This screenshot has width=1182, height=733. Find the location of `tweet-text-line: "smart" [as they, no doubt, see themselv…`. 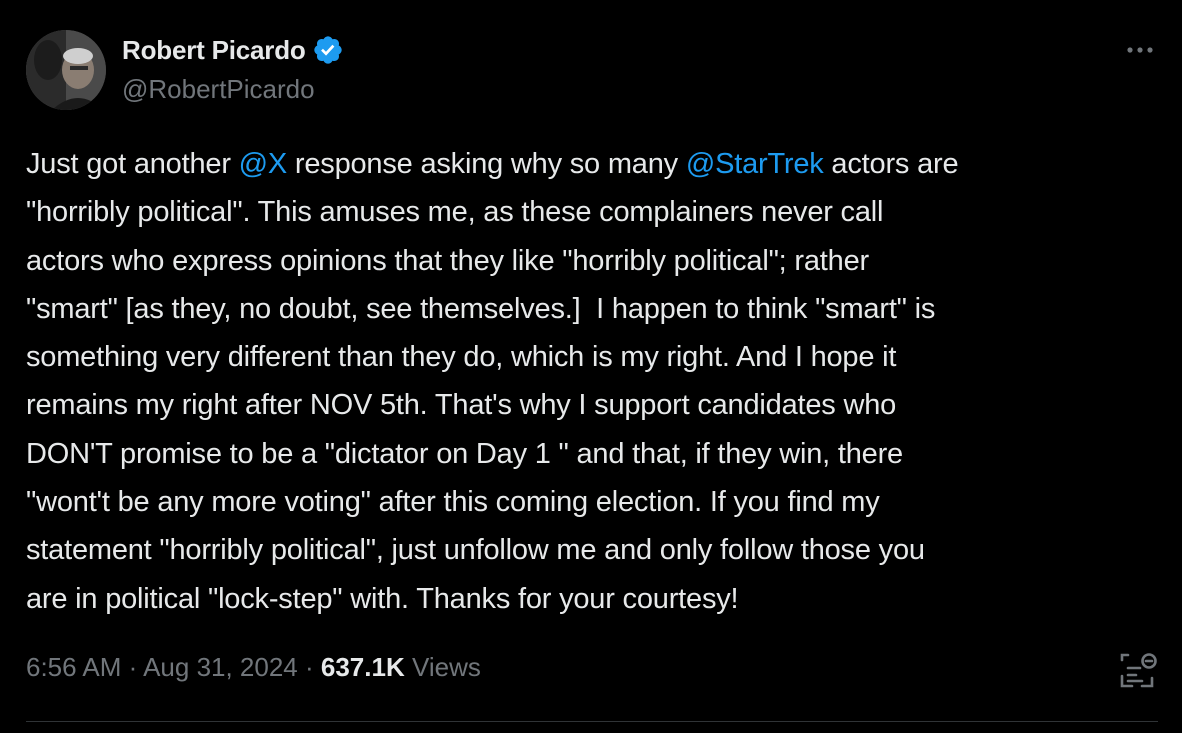

tweet-text-line: "smart" [as they, no doubt, see themselv… is located at coordinates (596, 309).